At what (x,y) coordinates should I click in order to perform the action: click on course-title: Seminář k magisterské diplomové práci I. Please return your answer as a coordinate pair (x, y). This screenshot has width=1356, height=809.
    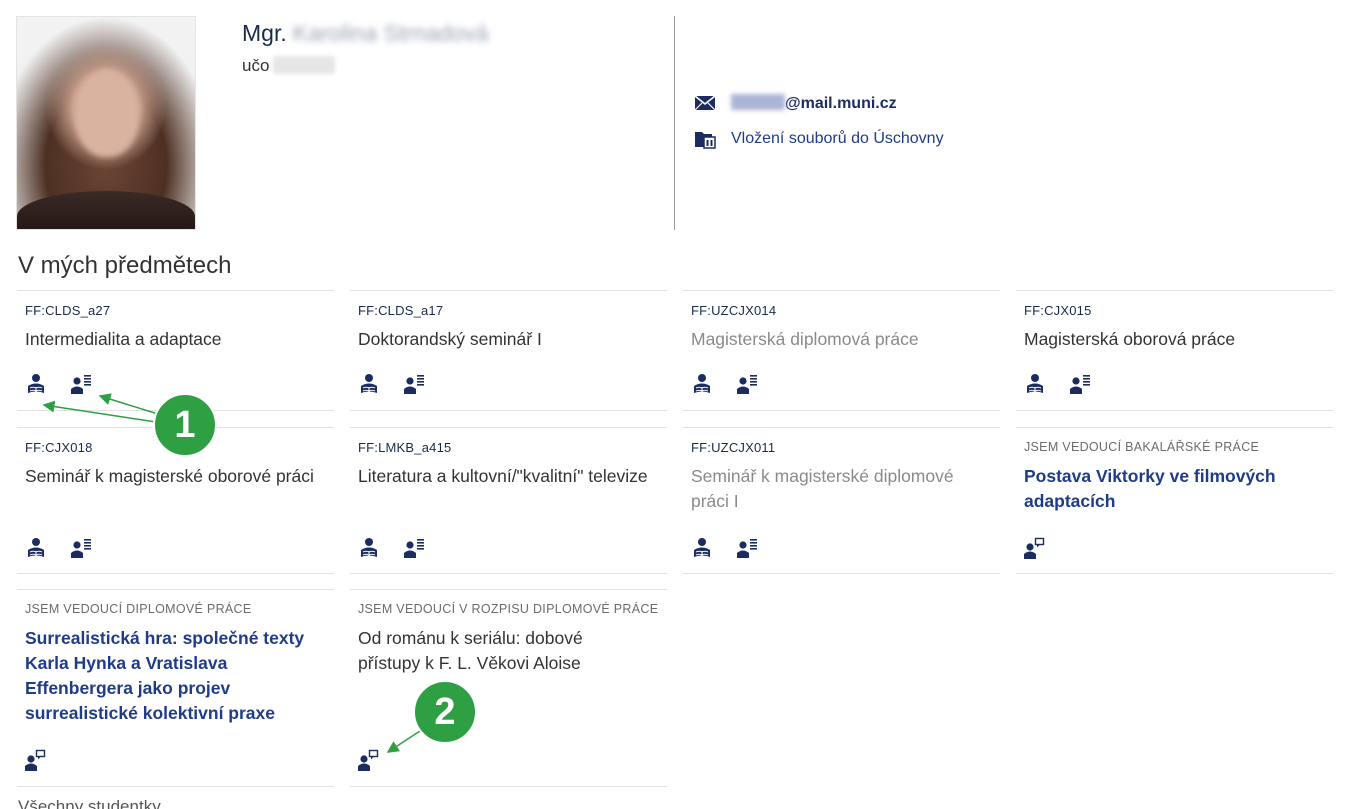
    Looking at the image, I should click on (836, 489).